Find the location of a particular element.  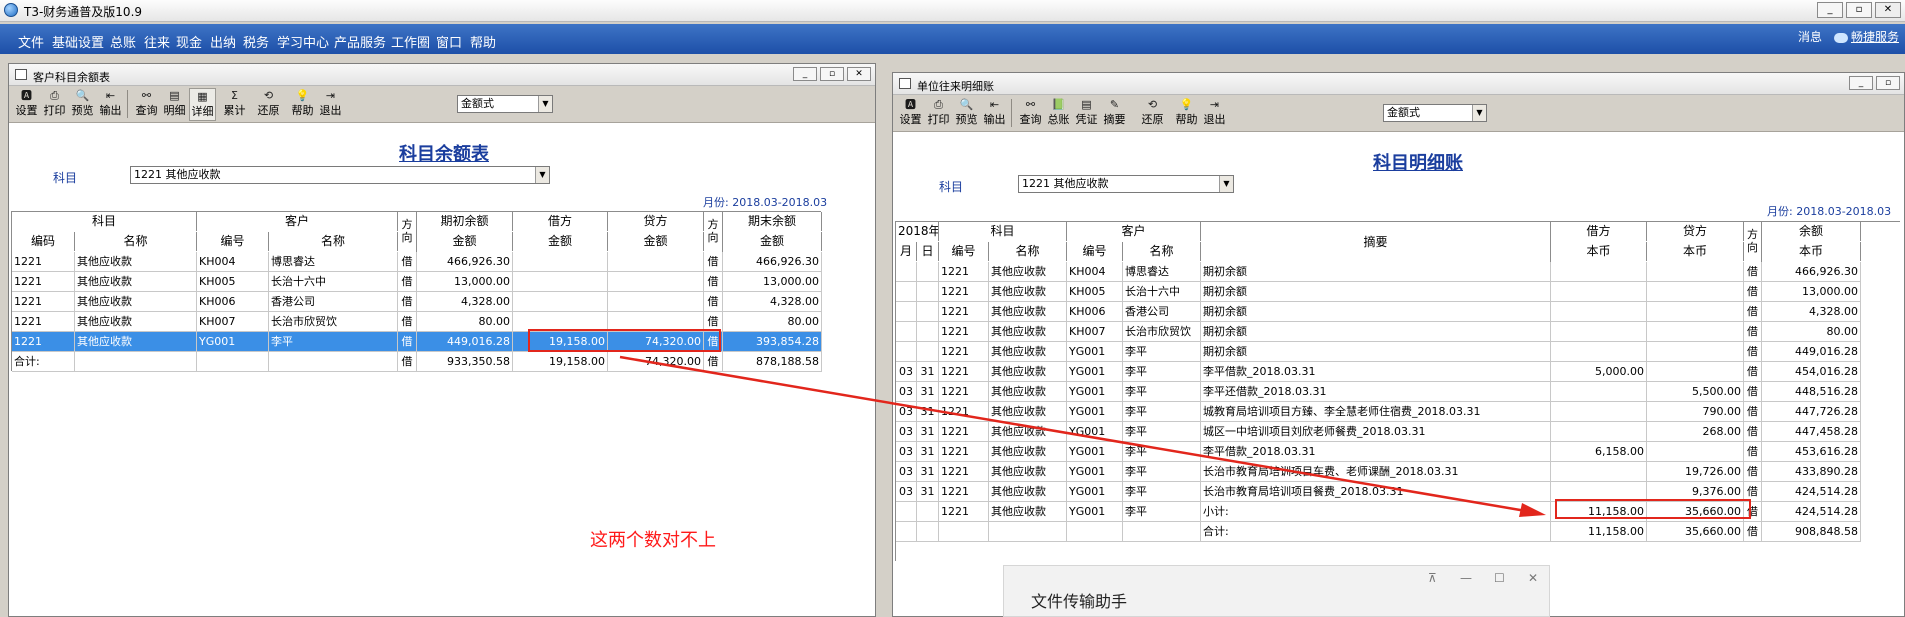

popup-title: 文件传输助手 is located at coordinates (1079, 601).